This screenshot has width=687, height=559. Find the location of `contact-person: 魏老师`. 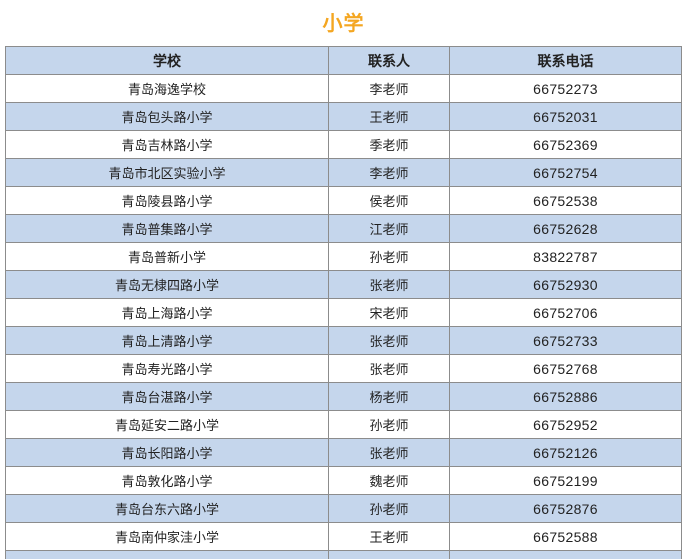

contact-person: 魏老师 is located at coordinates (389, 480).